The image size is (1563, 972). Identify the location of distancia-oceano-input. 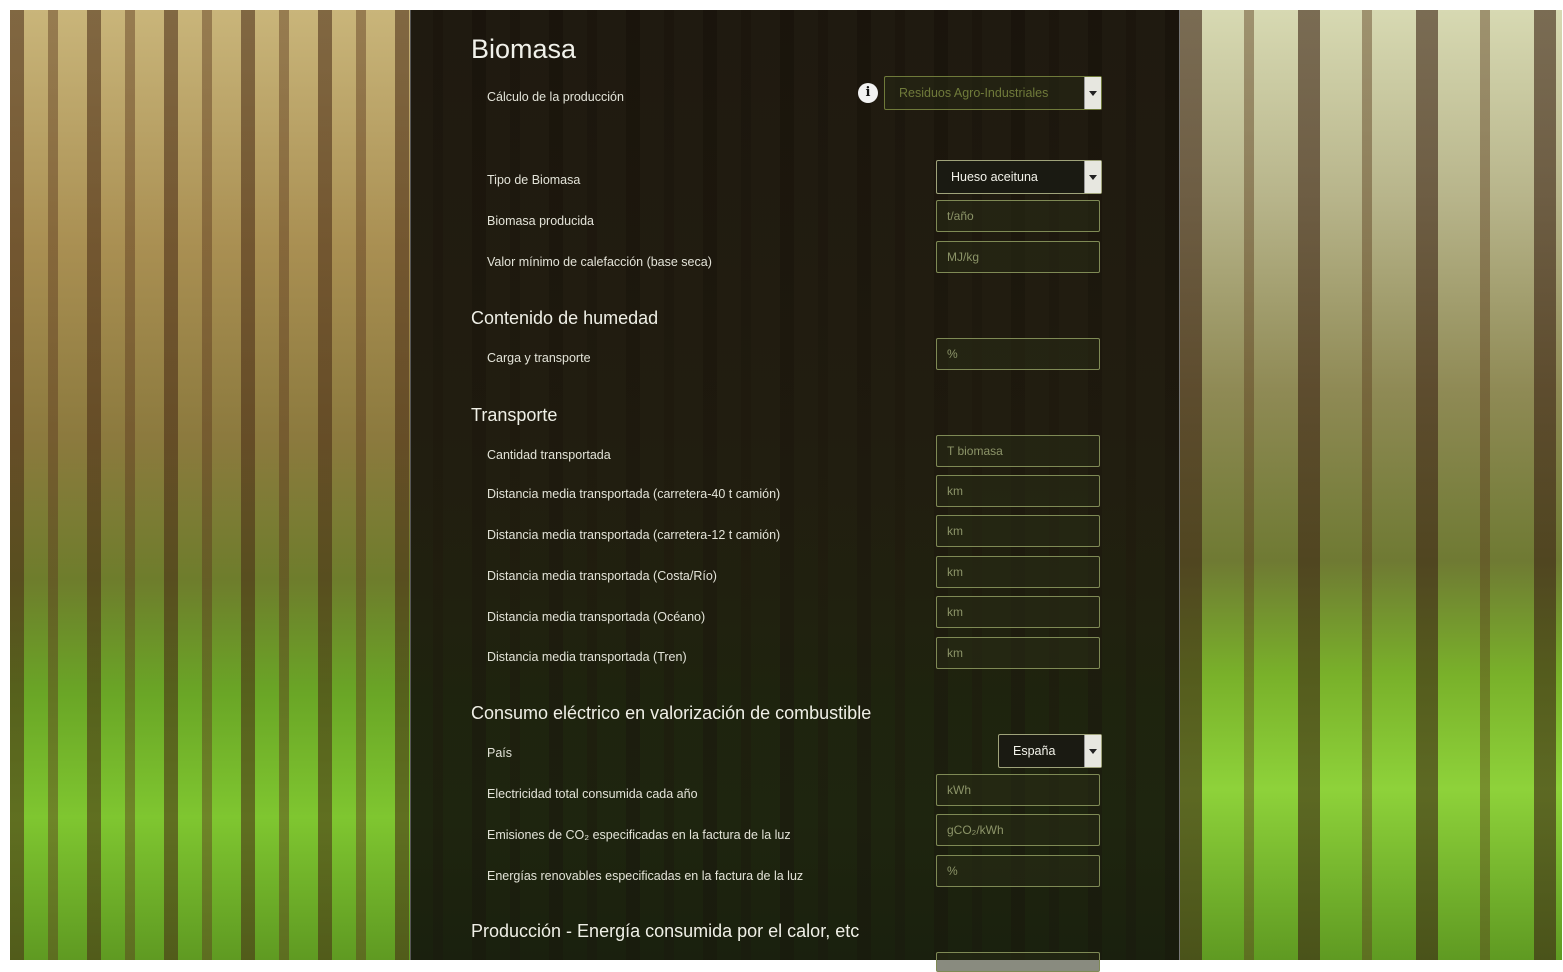
(1018, 612).